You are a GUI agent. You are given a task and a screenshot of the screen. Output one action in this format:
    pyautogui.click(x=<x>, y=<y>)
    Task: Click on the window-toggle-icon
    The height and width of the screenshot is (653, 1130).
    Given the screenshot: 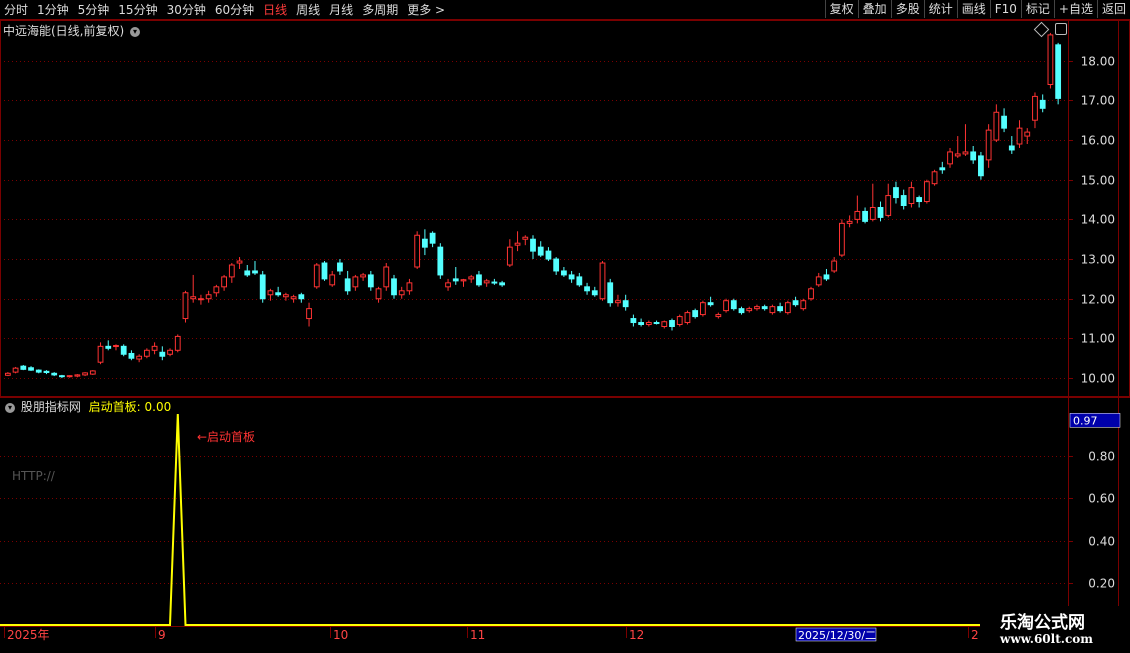 What is the action you would take?
    pyautogui.click(x=1061, y=29)
    